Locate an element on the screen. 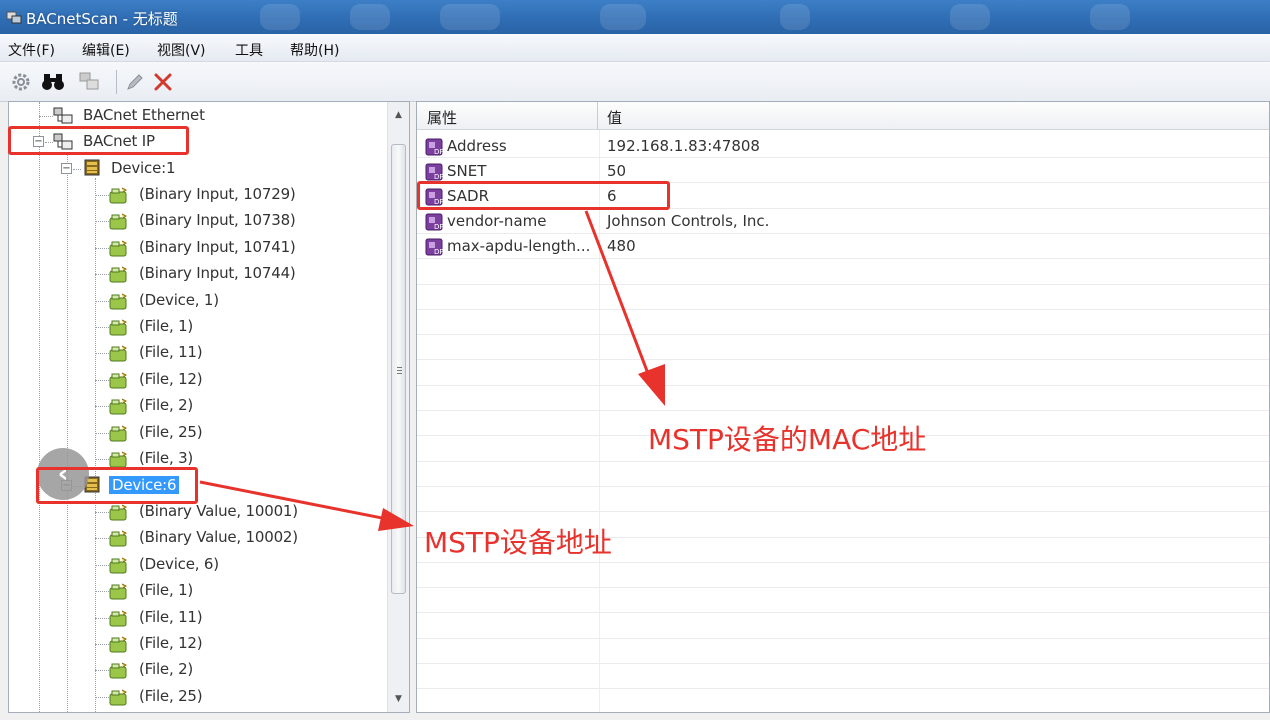 The height and width of the screenshot is (720, 1270). property-name: SNET is located at coordinates (467, 171).